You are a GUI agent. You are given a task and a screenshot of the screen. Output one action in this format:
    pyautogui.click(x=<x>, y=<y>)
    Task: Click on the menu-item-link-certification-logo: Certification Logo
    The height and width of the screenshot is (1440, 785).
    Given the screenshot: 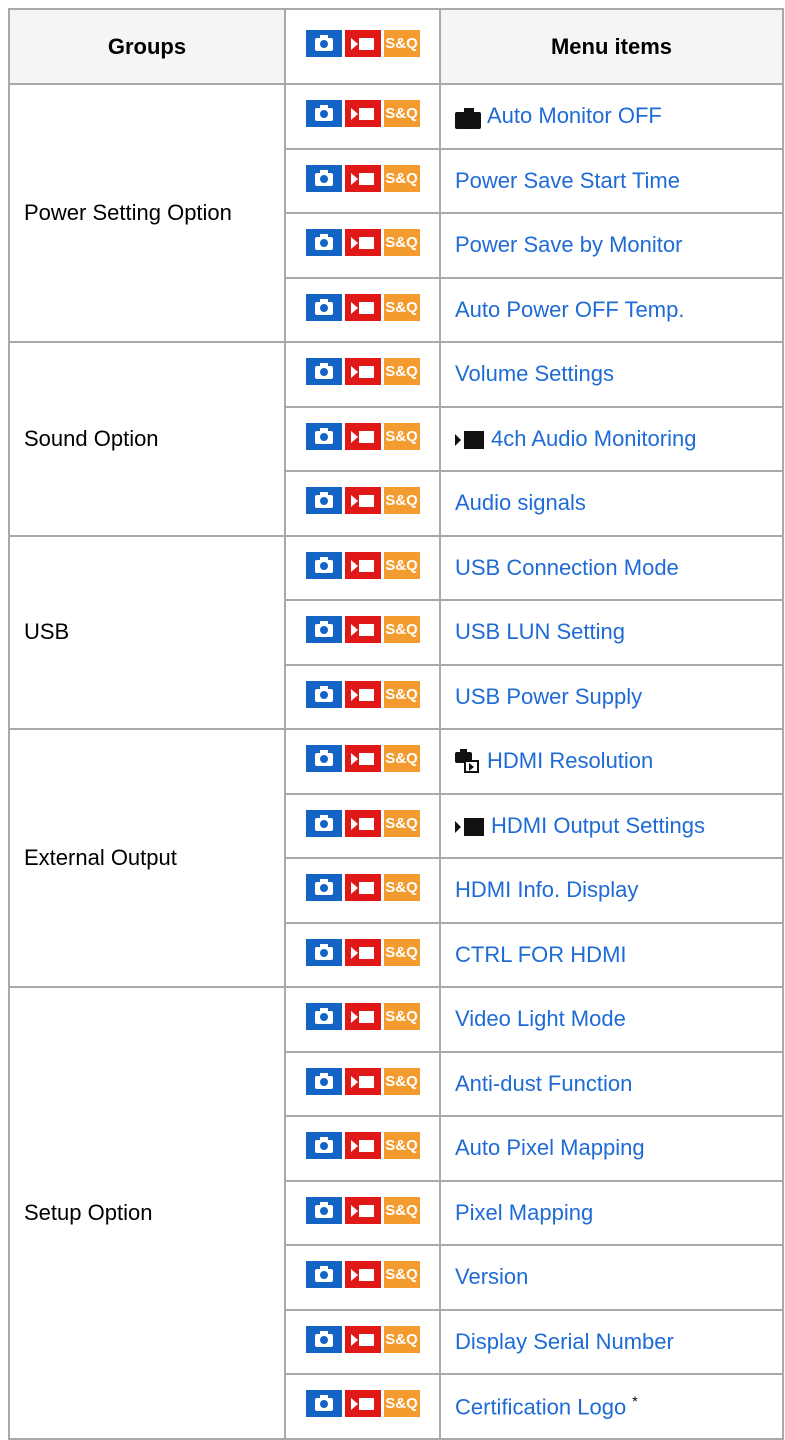 What is the action you would take?
    pyautogui.click(x=540, y=1406)
    